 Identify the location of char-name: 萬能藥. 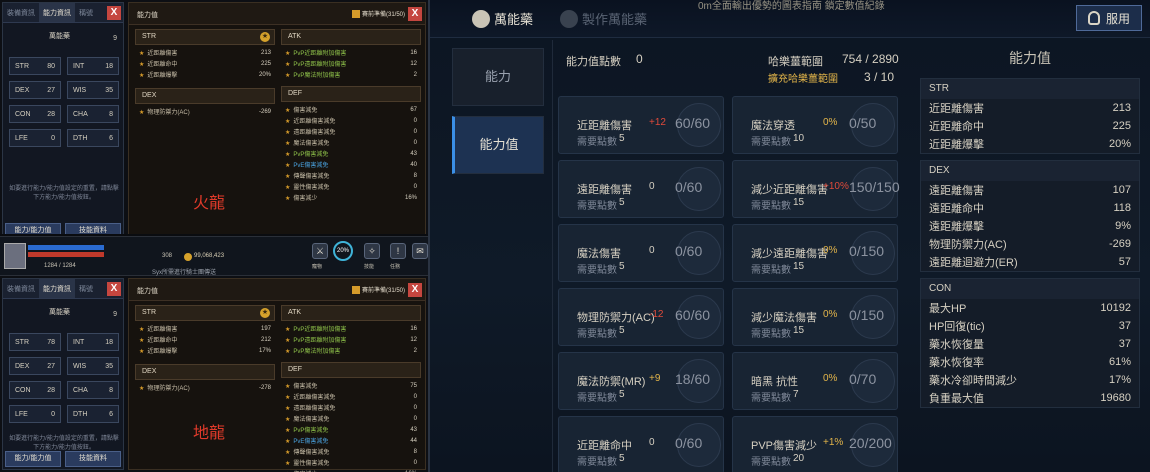
(59, 36).